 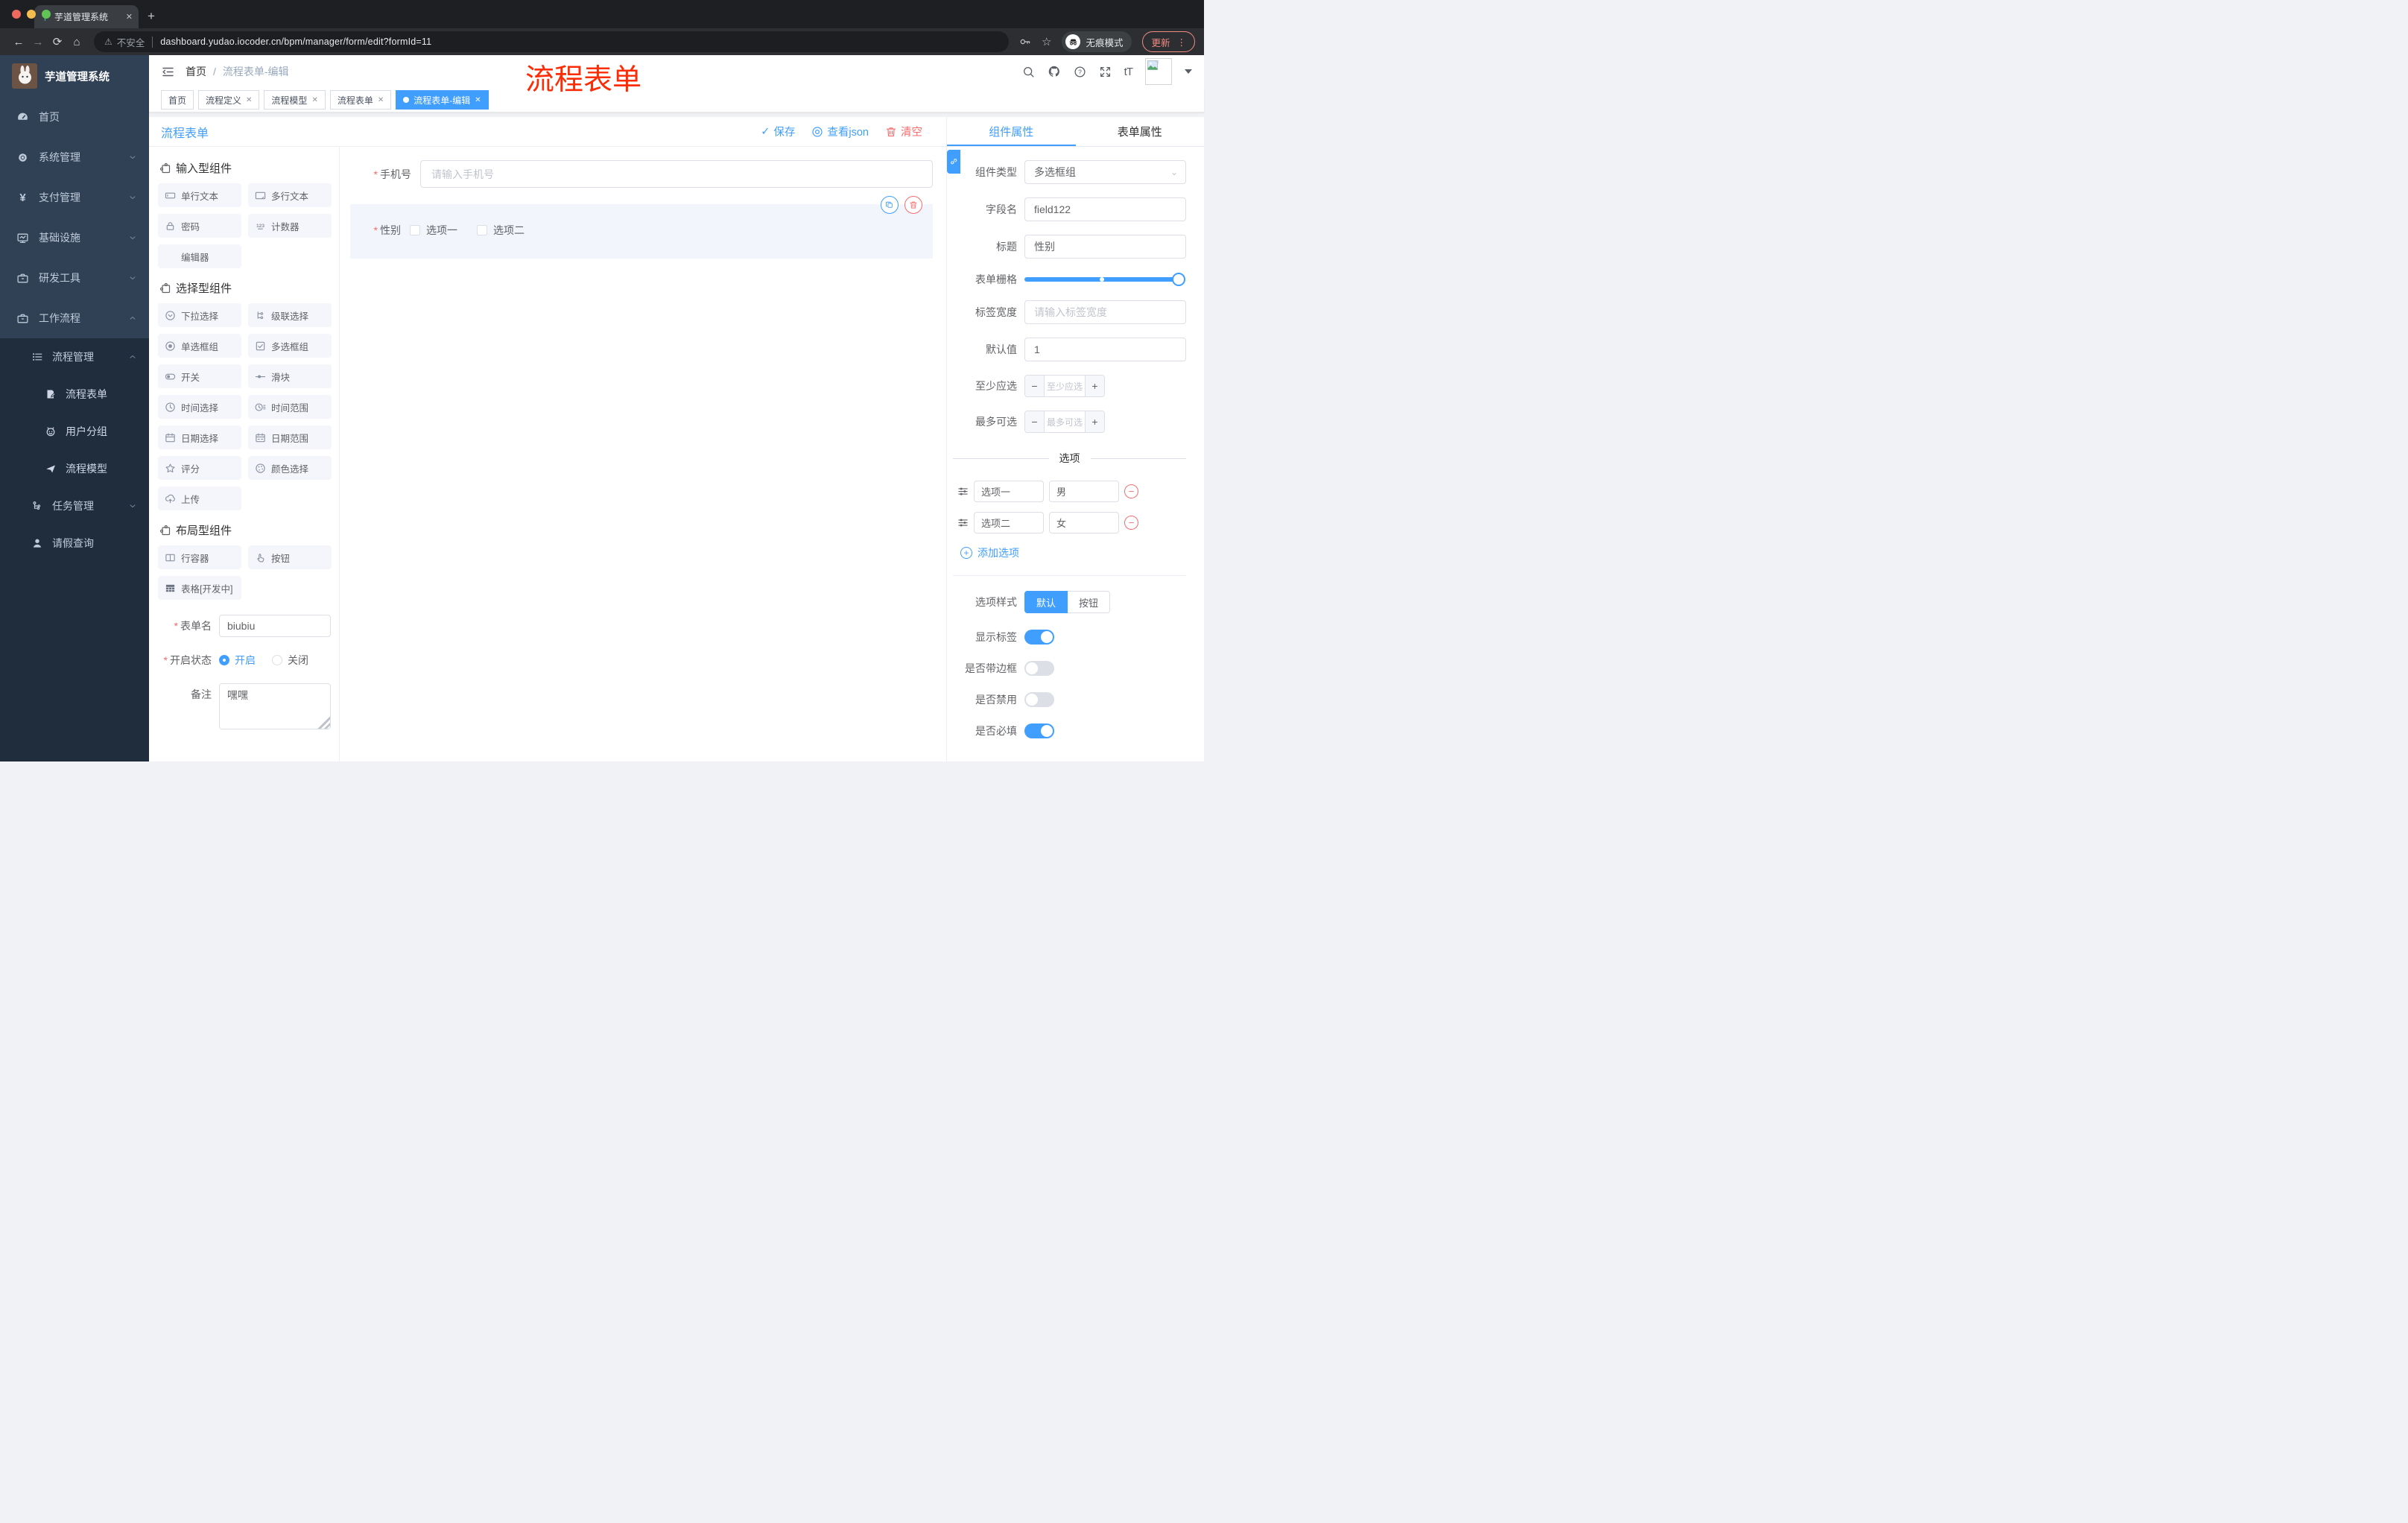 What do you see at coordinates (1089, 602) in the screenshot?
I see `style-button-button: 按钮` at bounding box center [1089, 602].